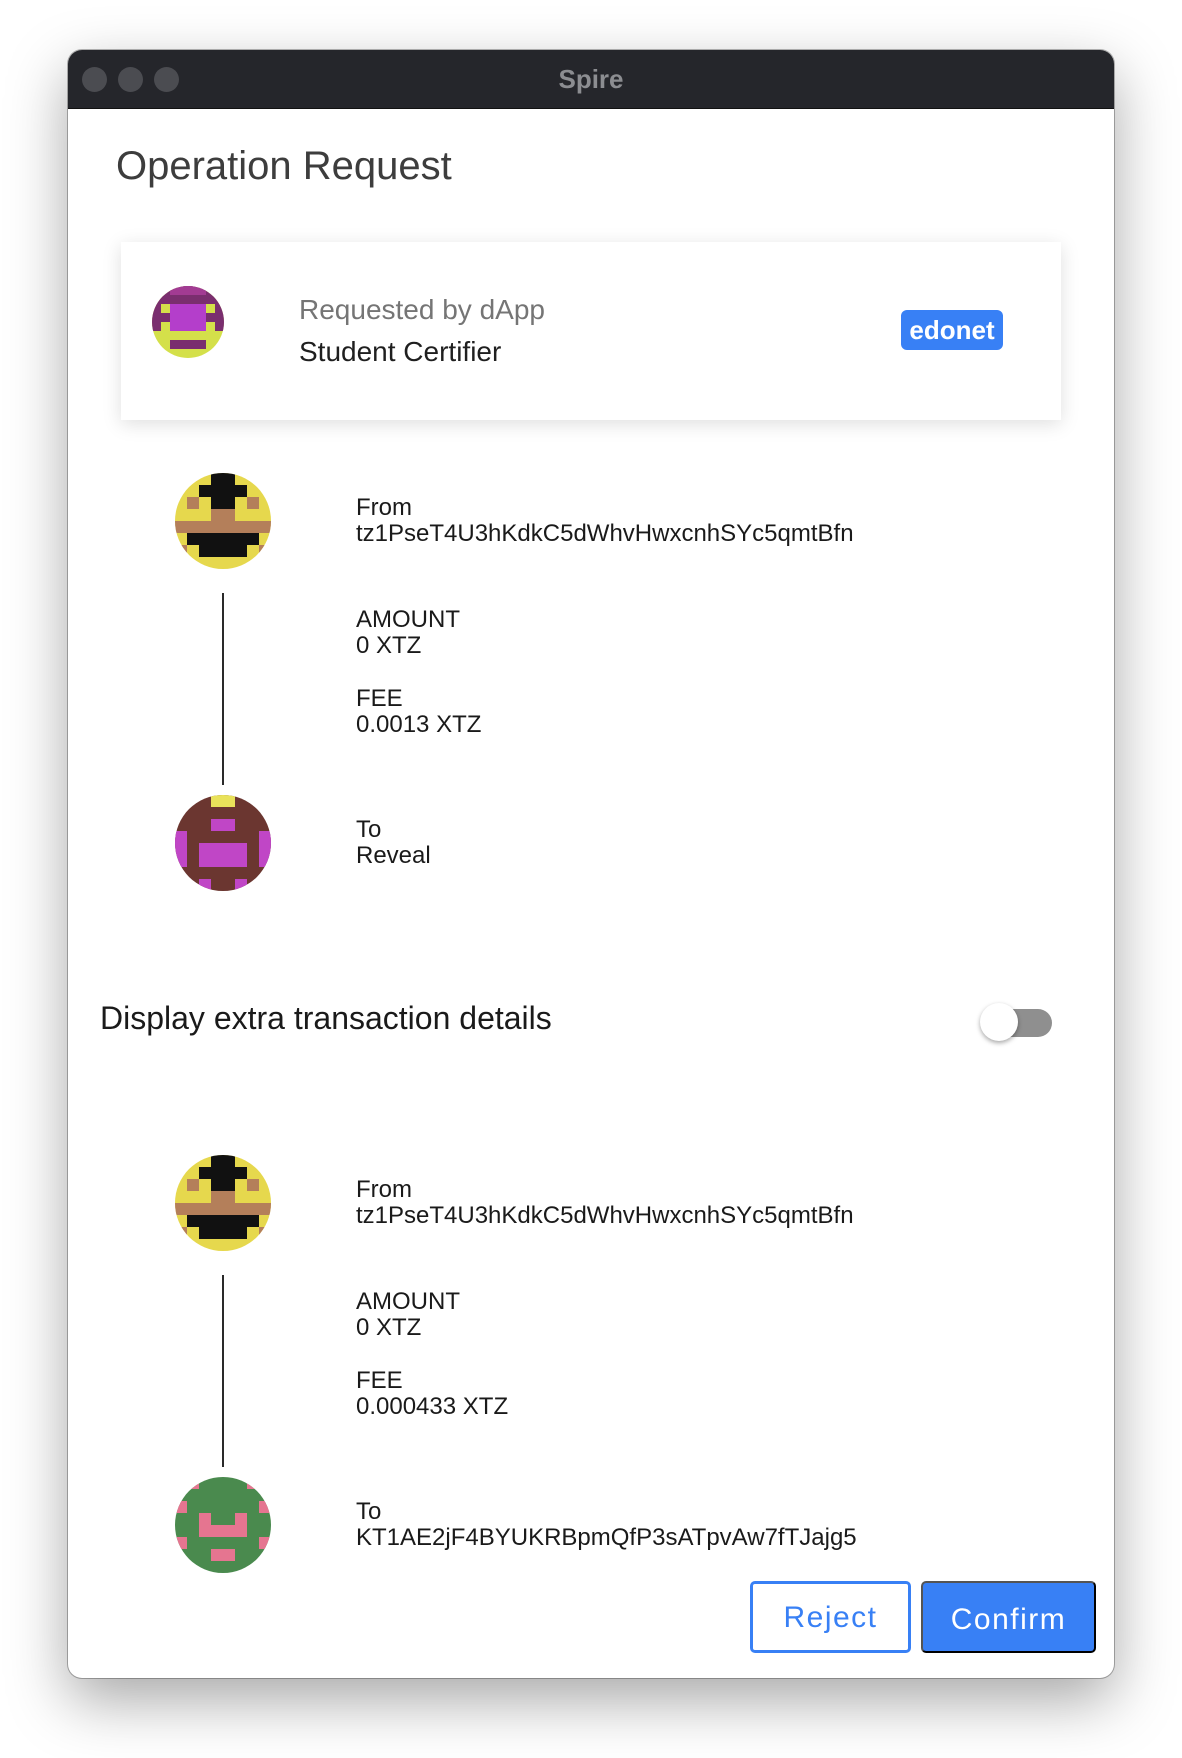 Image resolution: width=1182 pixels, height=1758 pixels. Describe the element at coordinates (284, 166) in the screenshot. I see `page-title: Operation Request` at that location.